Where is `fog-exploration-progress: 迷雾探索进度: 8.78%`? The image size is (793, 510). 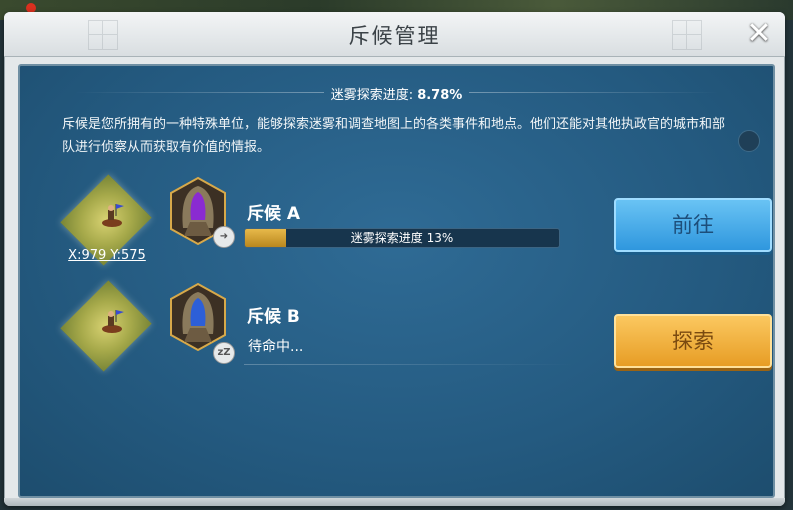
fog-exploration-progress: 迷雾探索进度: 8.78% is located at coordinates (396, 93).